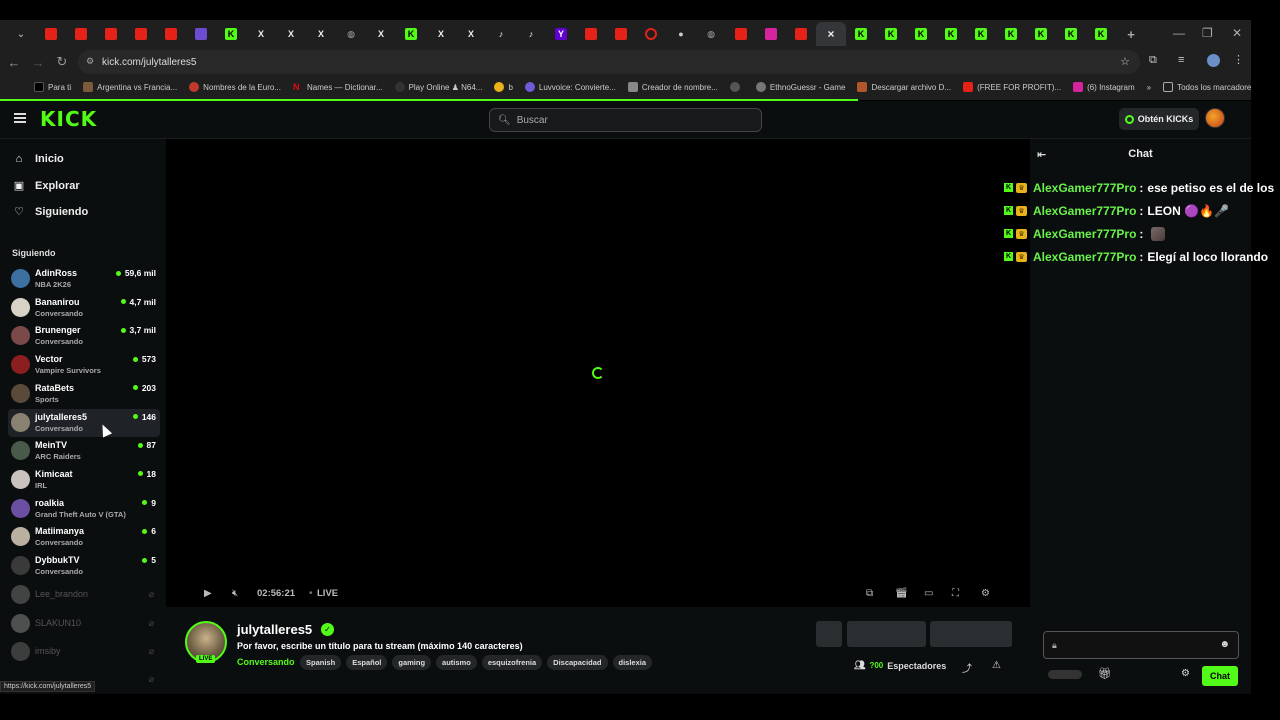 The image size is (1280, 720). What do you see at coordinates (736, 87) in the screenshot?
I see `bookmark-item` at bounding box center [736, 87].